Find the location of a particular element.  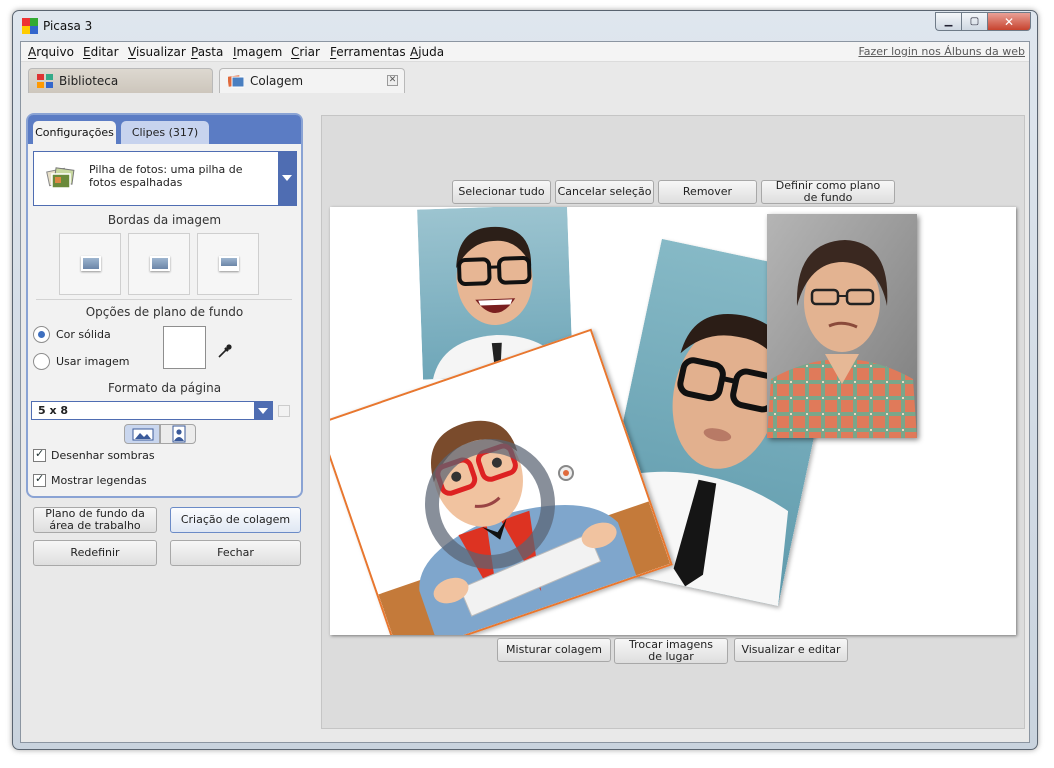

background-options-heading: Opções de plano de fundo is located at coordinates (164, 312).